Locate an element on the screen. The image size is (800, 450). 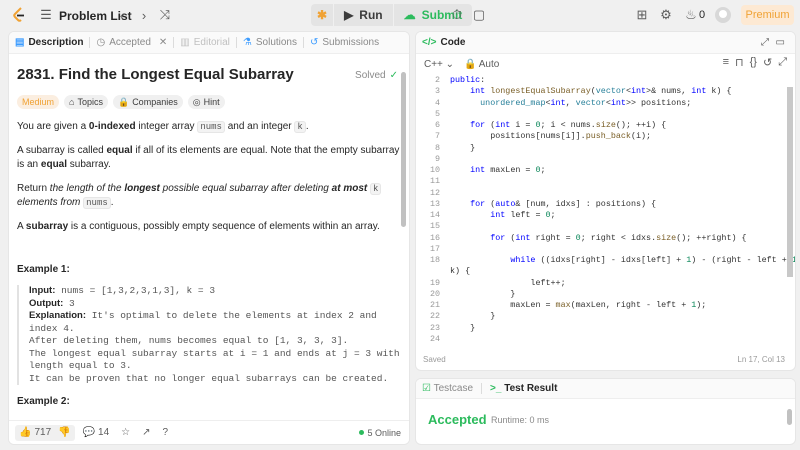
thumbs-down-icon: 👎 is located at coordinates (64, 432).